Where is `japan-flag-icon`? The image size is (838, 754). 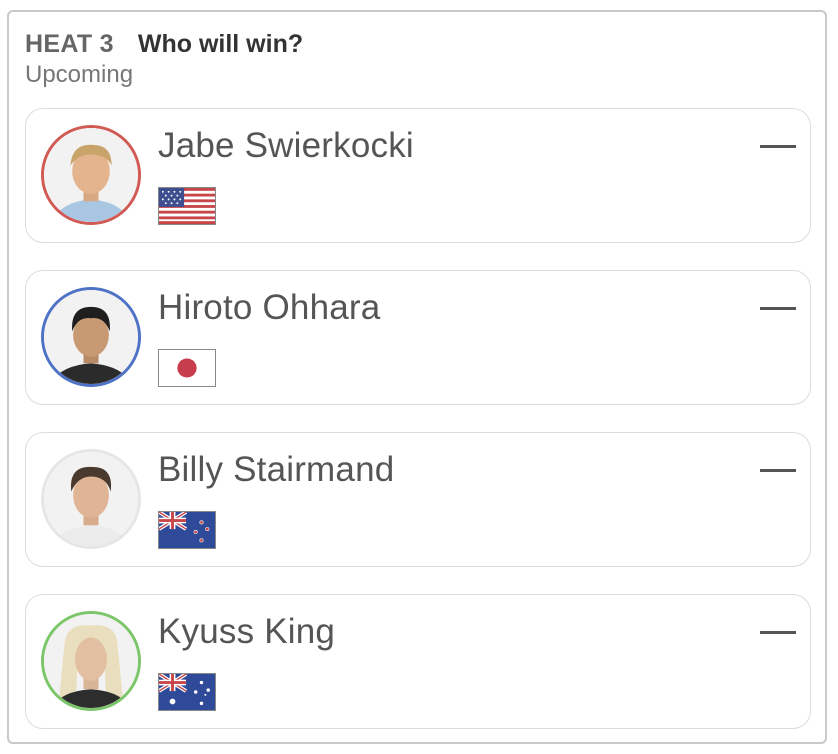 japan-flag-icon is located at coordinates (187, 368).